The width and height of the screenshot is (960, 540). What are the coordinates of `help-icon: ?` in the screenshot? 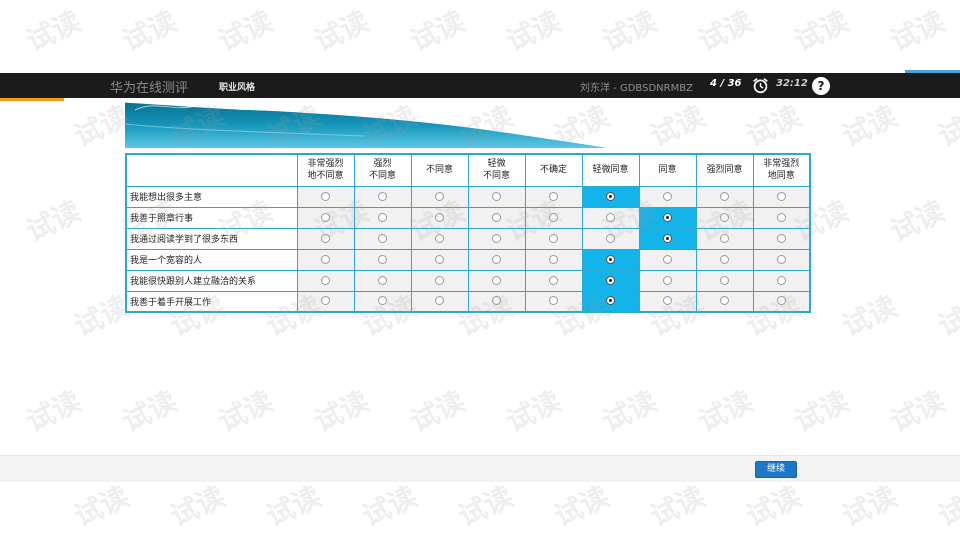 It's located at (821, 86).